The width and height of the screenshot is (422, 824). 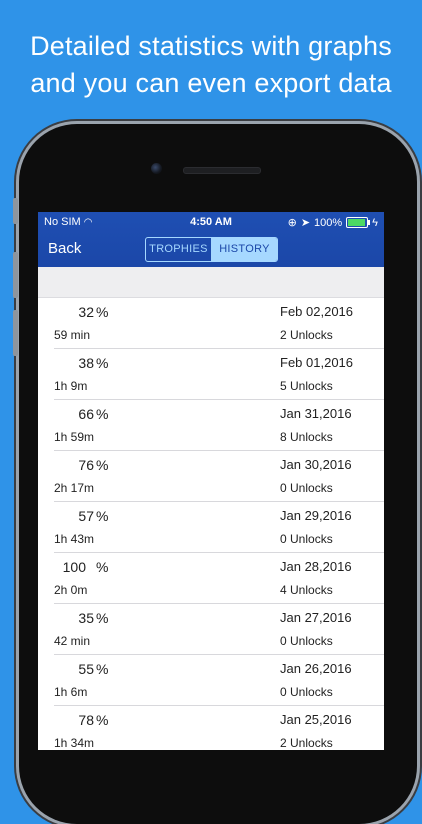 What do you see at coordinates (86, 414) in the screenshot?
I see `row-percent: 66` at bounding box center [86, 414].